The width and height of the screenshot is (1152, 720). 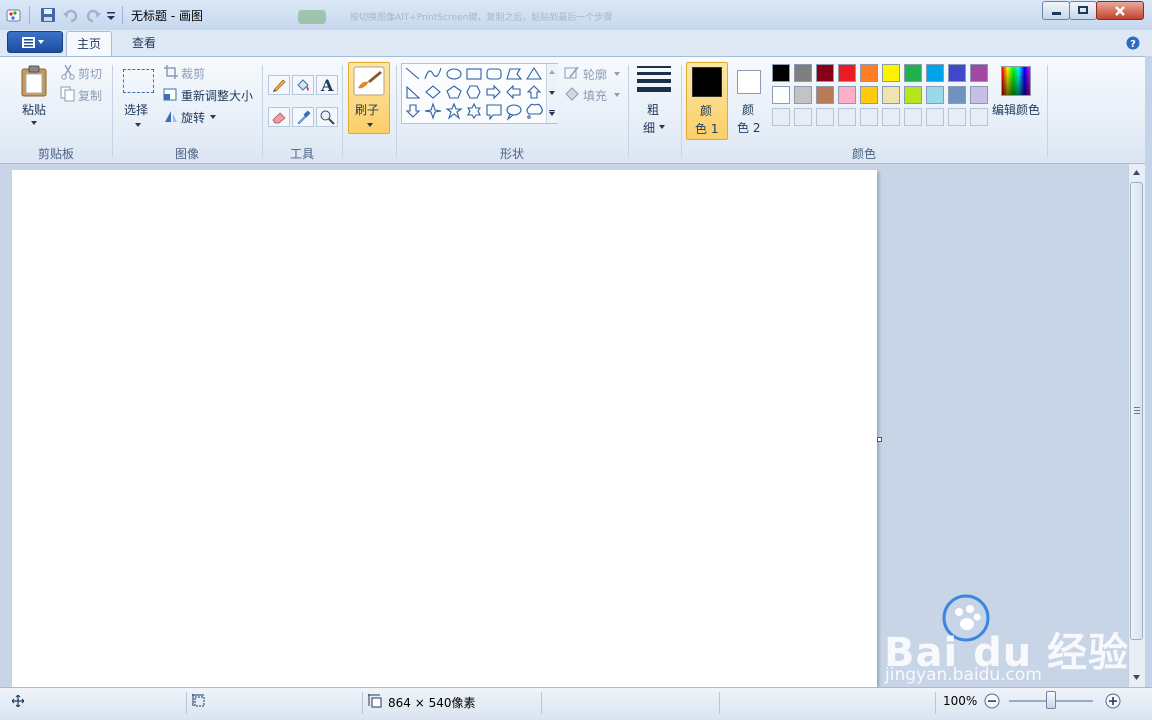 What do you see at coordinates (534, 111) in the screenshot?
I see `cloud-callout-shape-icon` at bounding box center [534, 111].